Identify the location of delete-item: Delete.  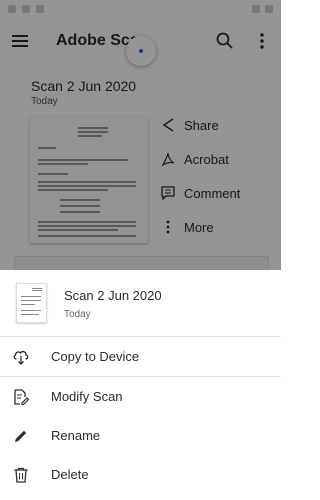
(140, 474).